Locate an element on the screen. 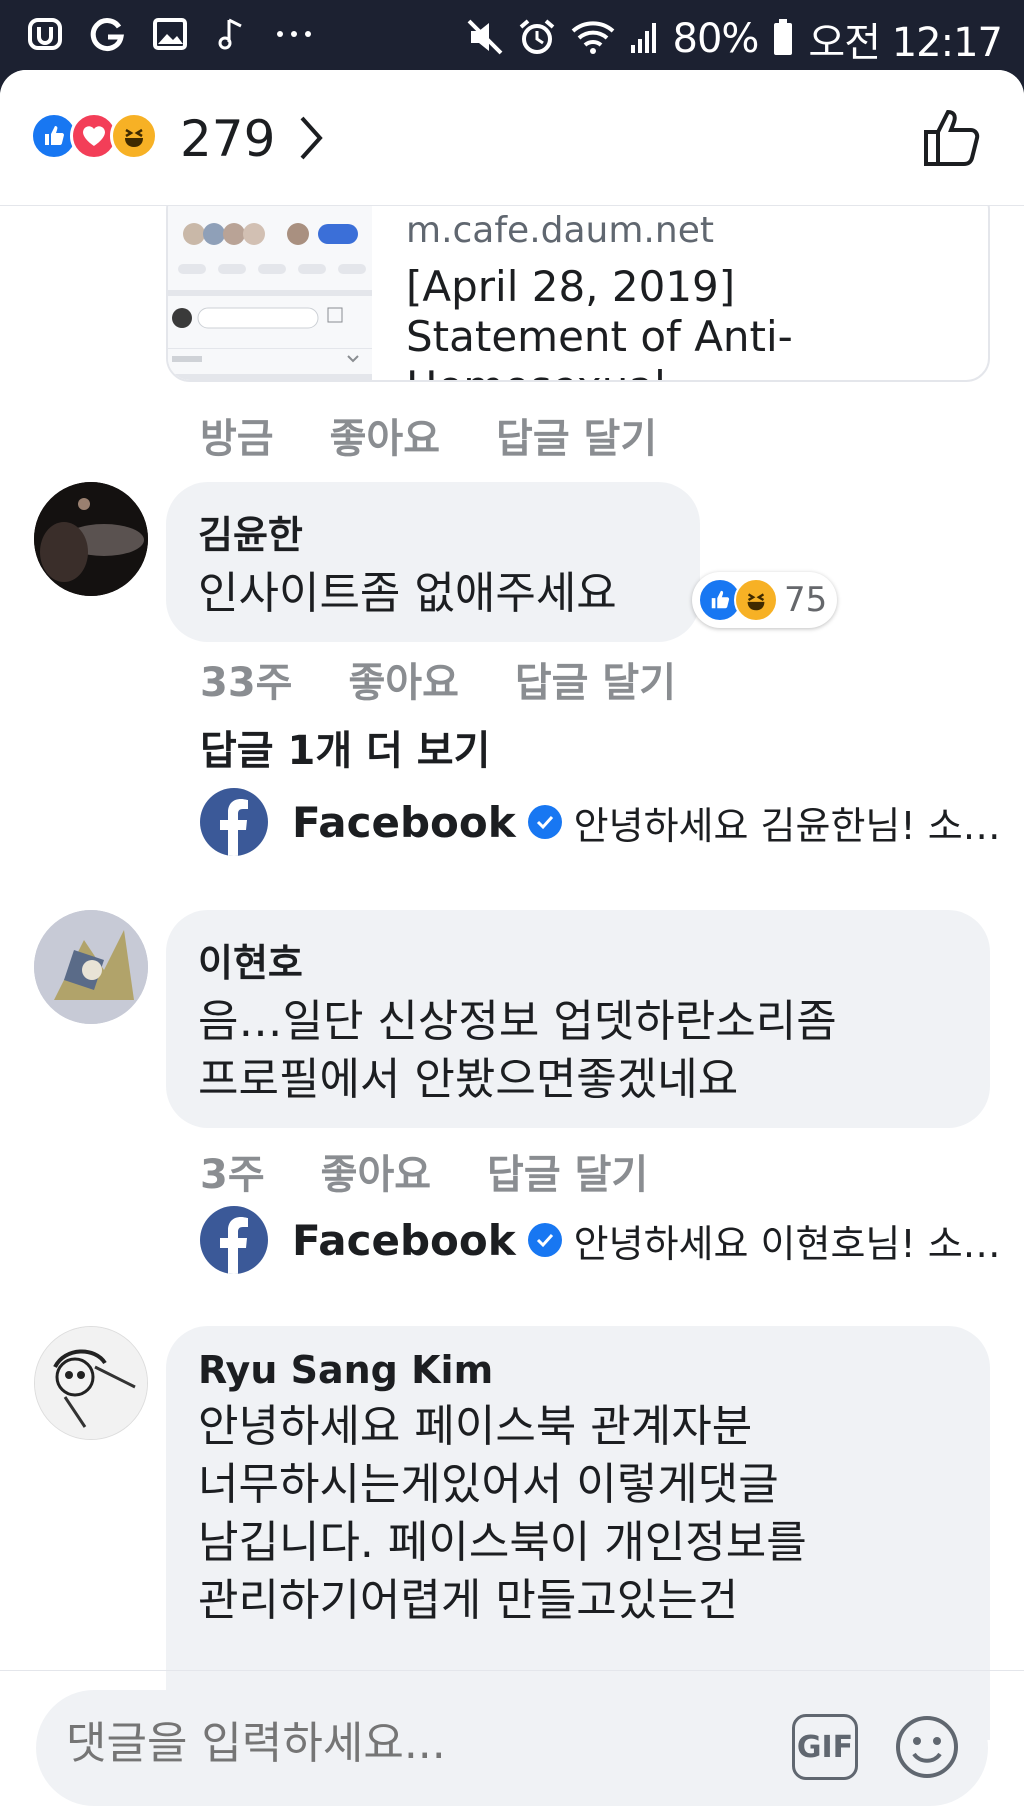 The height and width of the screenshot is (1820, 1024). link-domain: m.cafe.daum.net is located at coordinates (560, 230).